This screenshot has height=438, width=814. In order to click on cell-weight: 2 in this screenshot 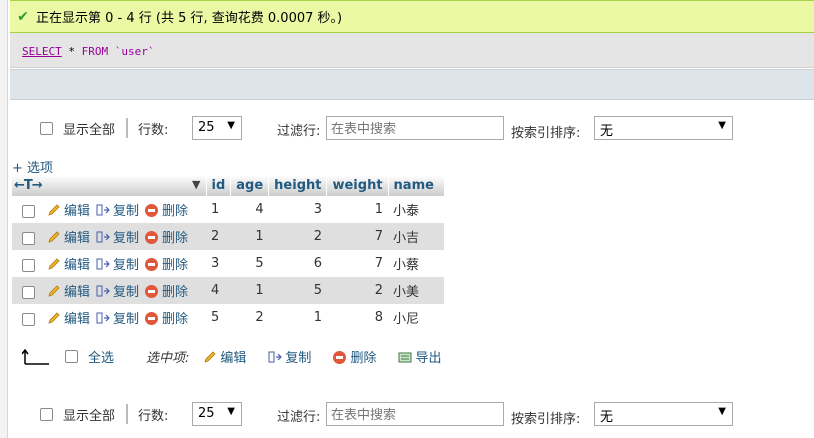, I will do `click(357, 290)`.